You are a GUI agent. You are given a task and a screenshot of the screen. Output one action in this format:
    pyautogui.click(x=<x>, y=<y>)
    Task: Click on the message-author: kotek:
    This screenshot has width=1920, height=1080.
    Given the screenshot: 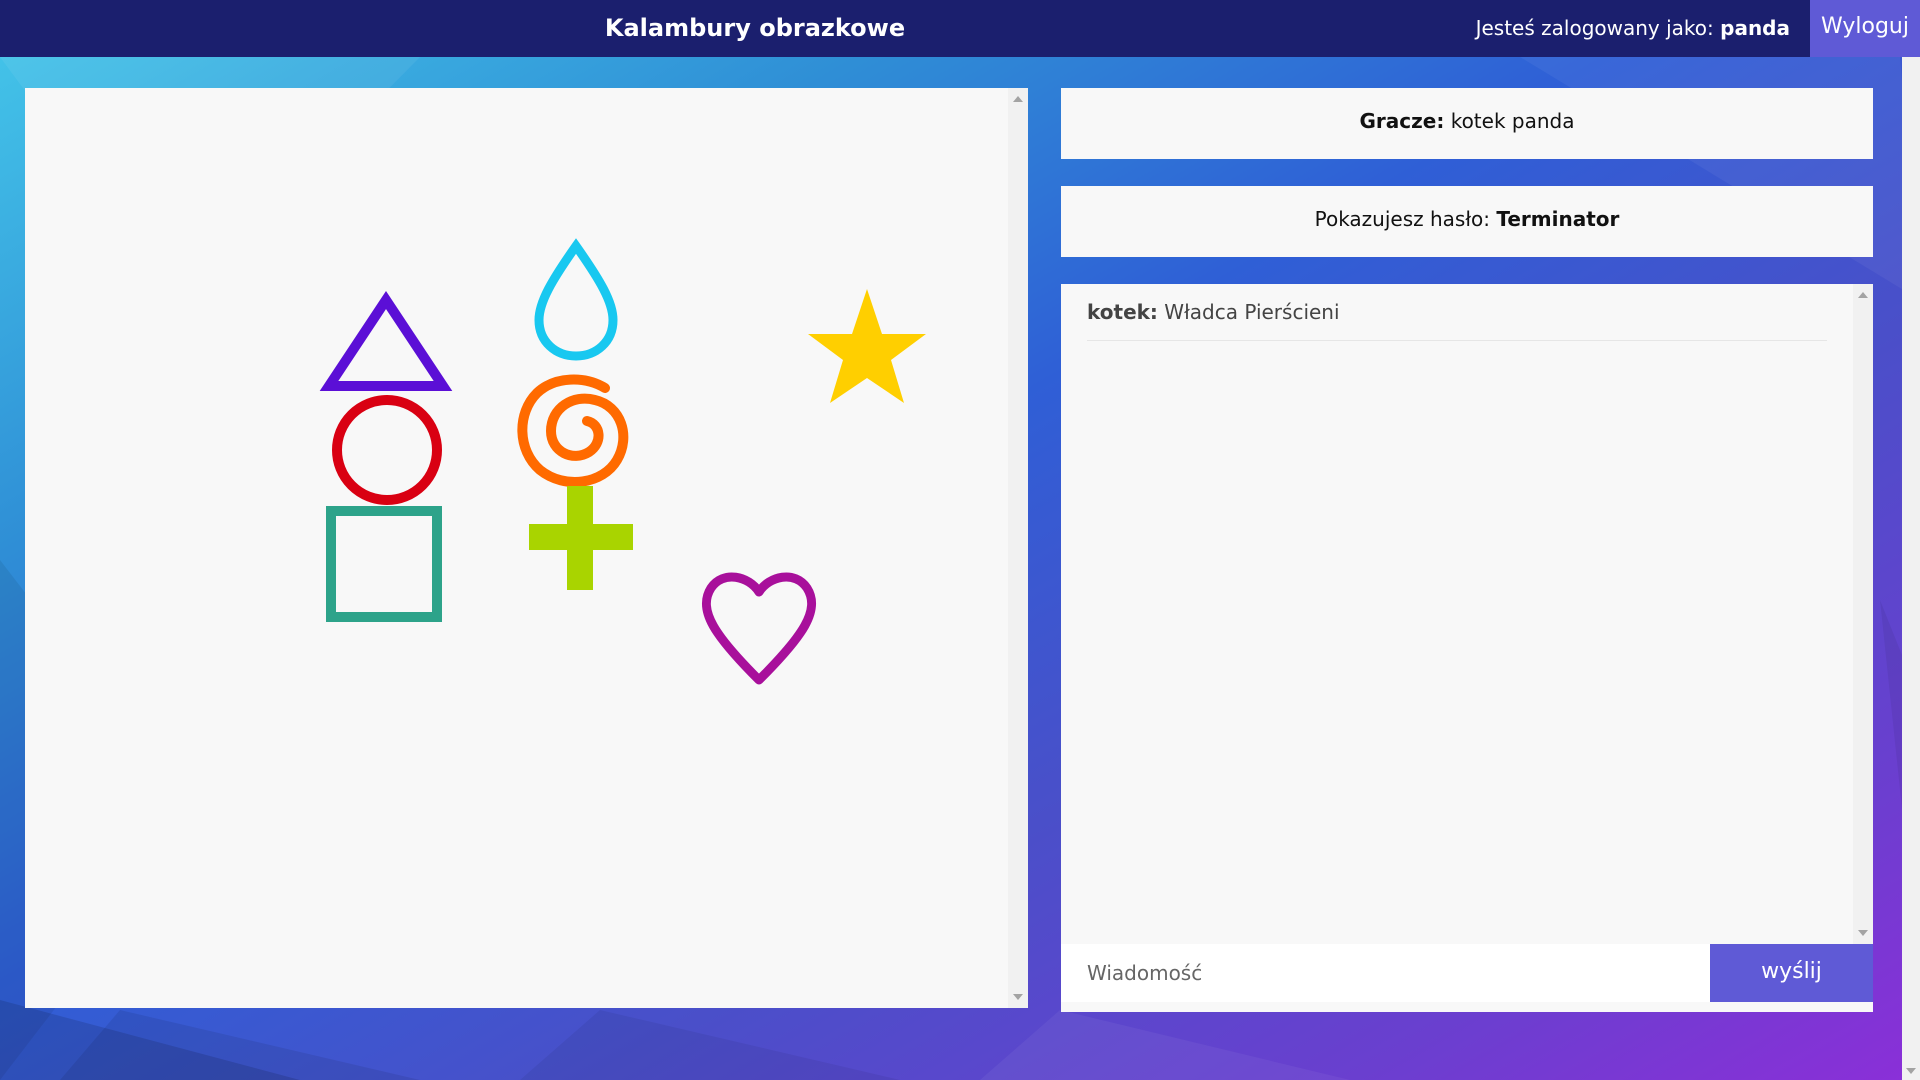 What is the action you would take?
    pyautogui.click(x=1122, y=312)
    